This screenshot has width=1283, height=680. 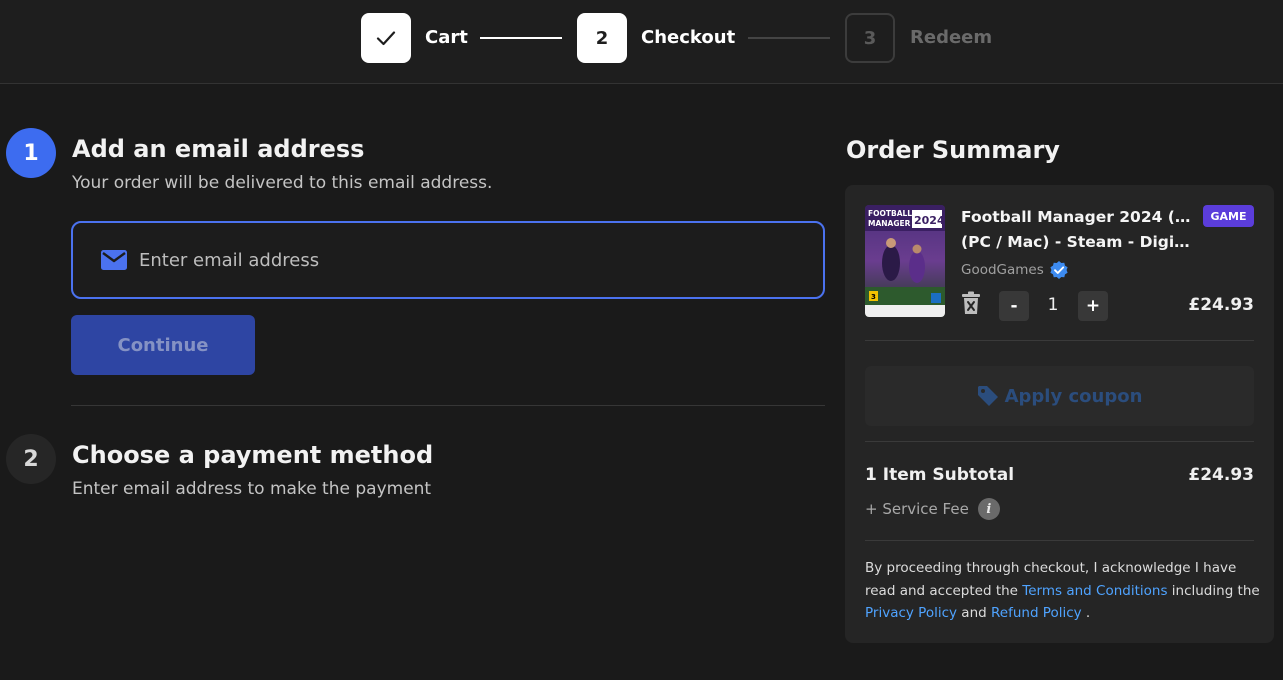 I want to click on email-input, so click(x=459, y=260).